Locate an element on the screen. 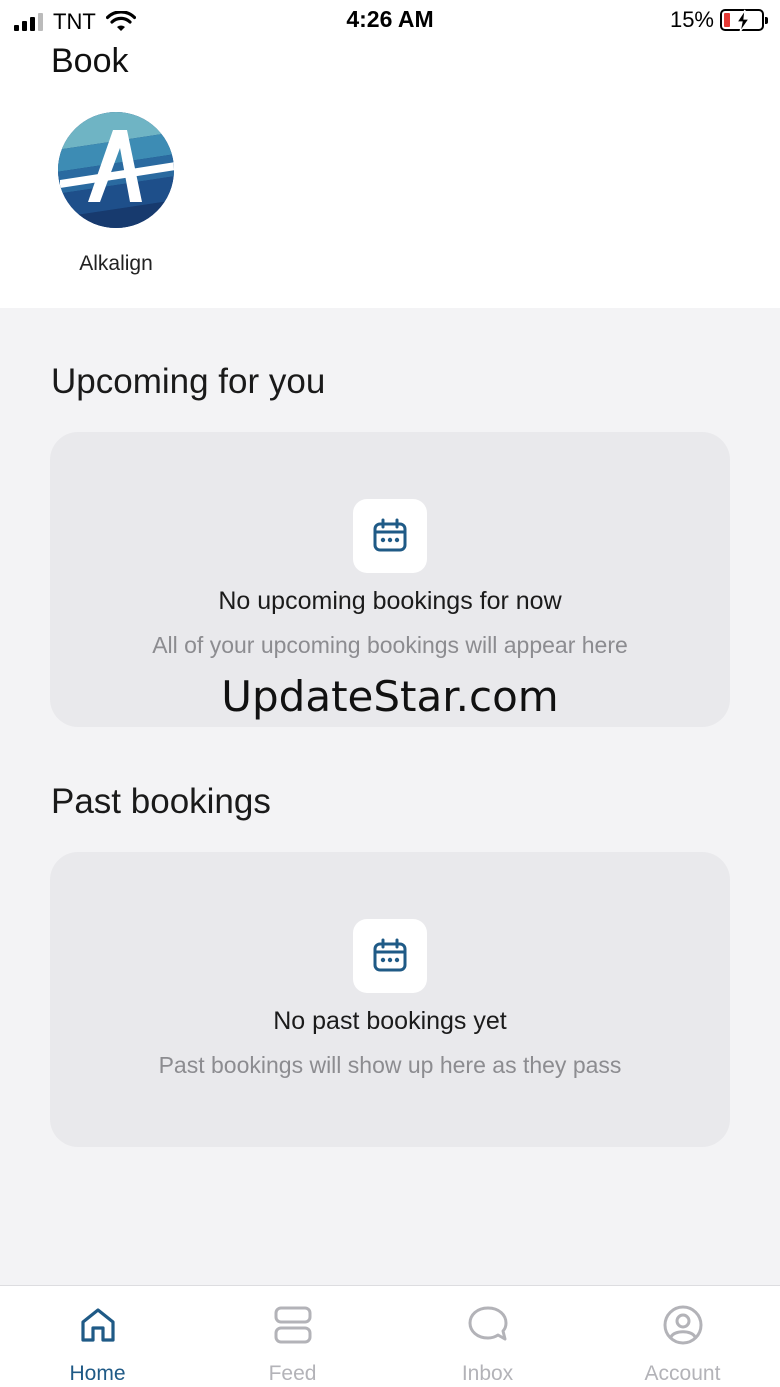 The width and height of the screenshot is (780, 1387). upcoming-section-title: Upcoming for you is located at coordinates (188, 381).